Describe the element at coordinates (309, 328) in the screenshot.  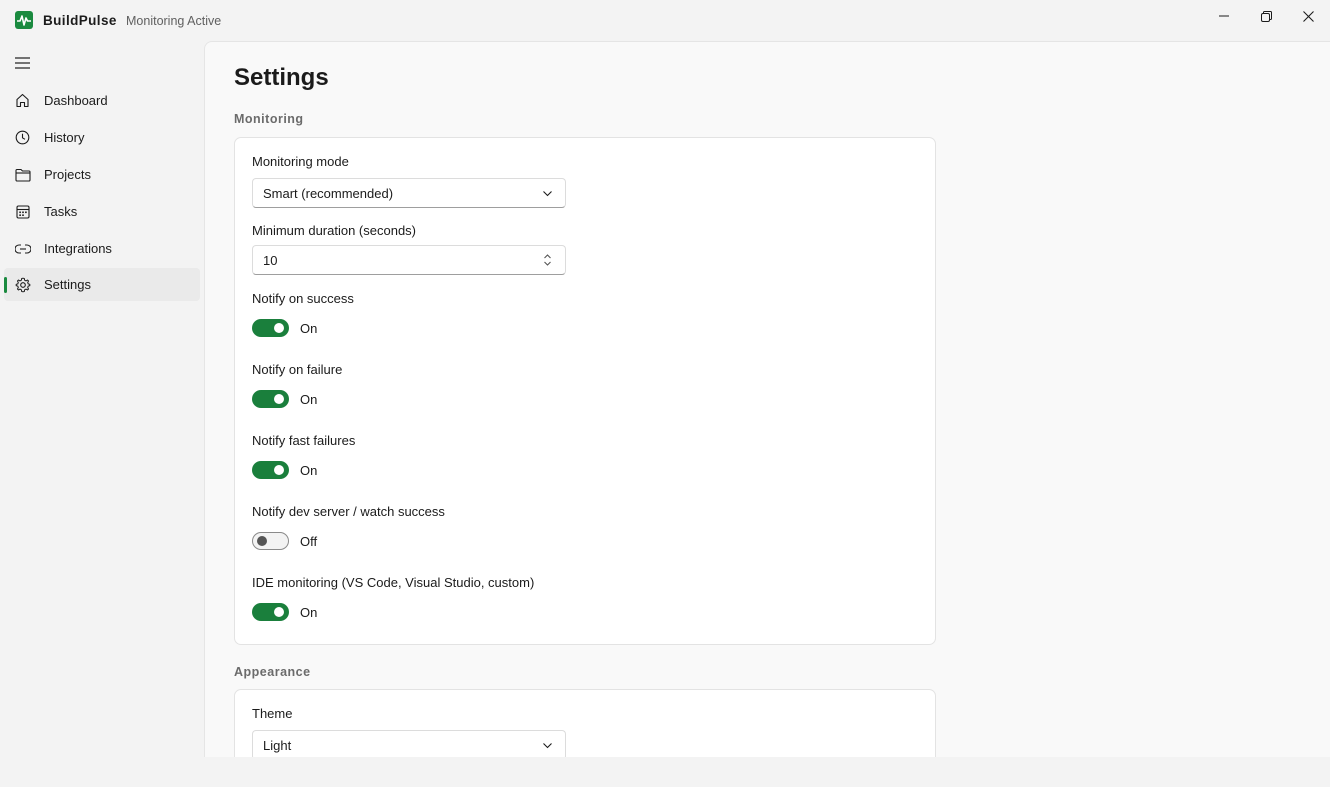
I see `notify-success-state: On` at that location.